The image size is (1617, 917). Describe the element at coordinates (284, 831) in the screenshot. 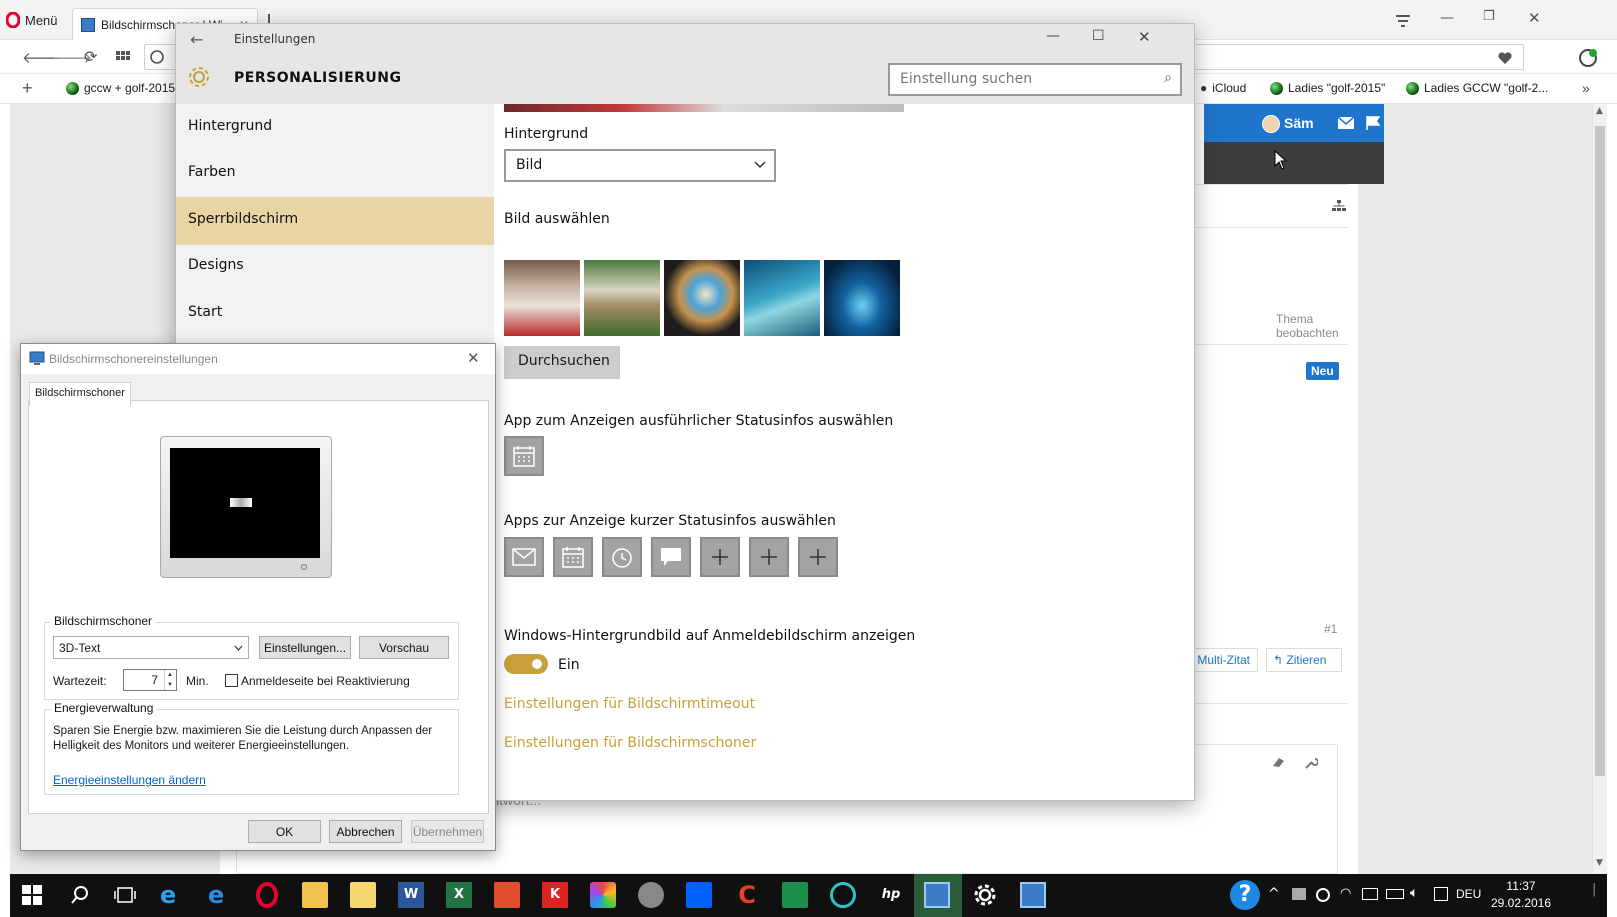

I see `ok-button: OK` at that location.